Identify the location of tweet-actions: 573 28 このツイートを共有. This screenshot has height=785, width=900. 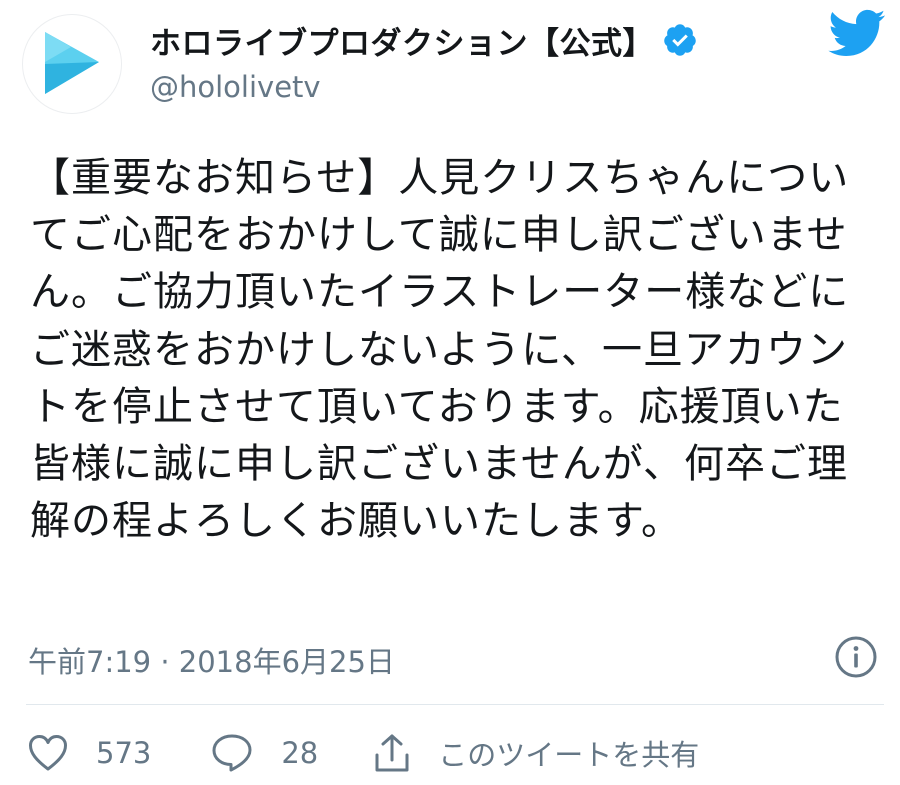
(453, 753).